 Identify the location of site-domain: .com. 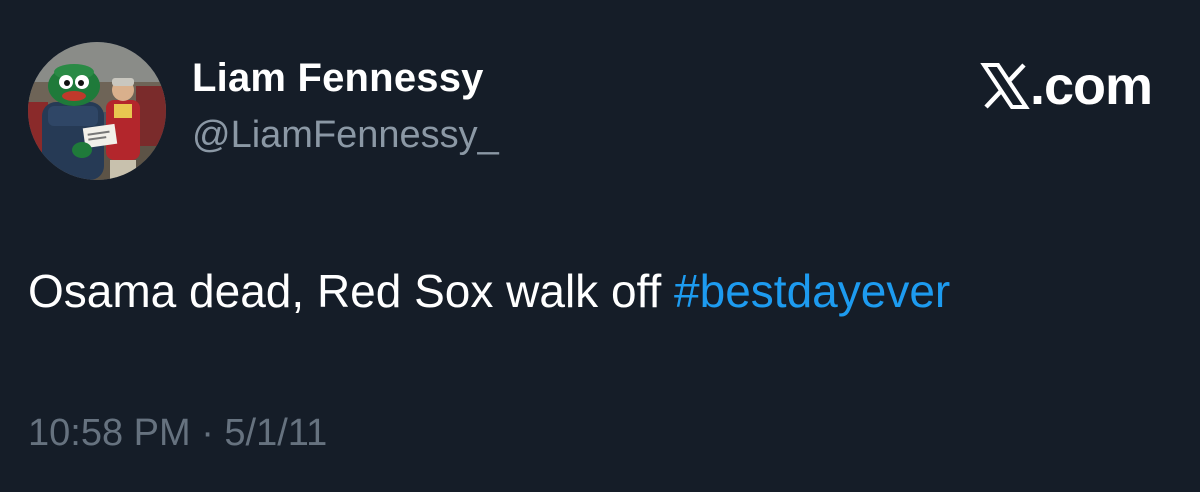
(1091, 86).